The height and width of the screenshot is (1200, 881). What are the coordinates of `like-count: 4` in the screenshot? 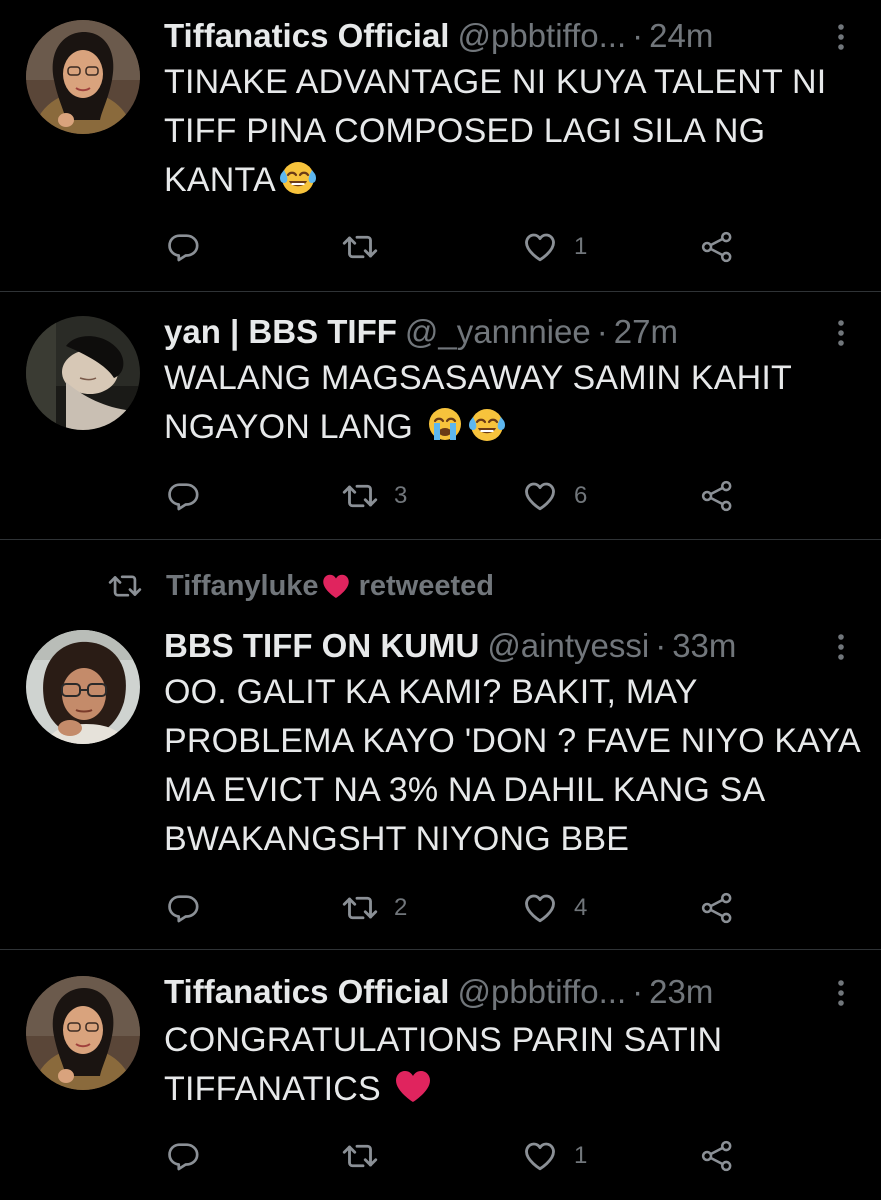 It's located at (581, 907).